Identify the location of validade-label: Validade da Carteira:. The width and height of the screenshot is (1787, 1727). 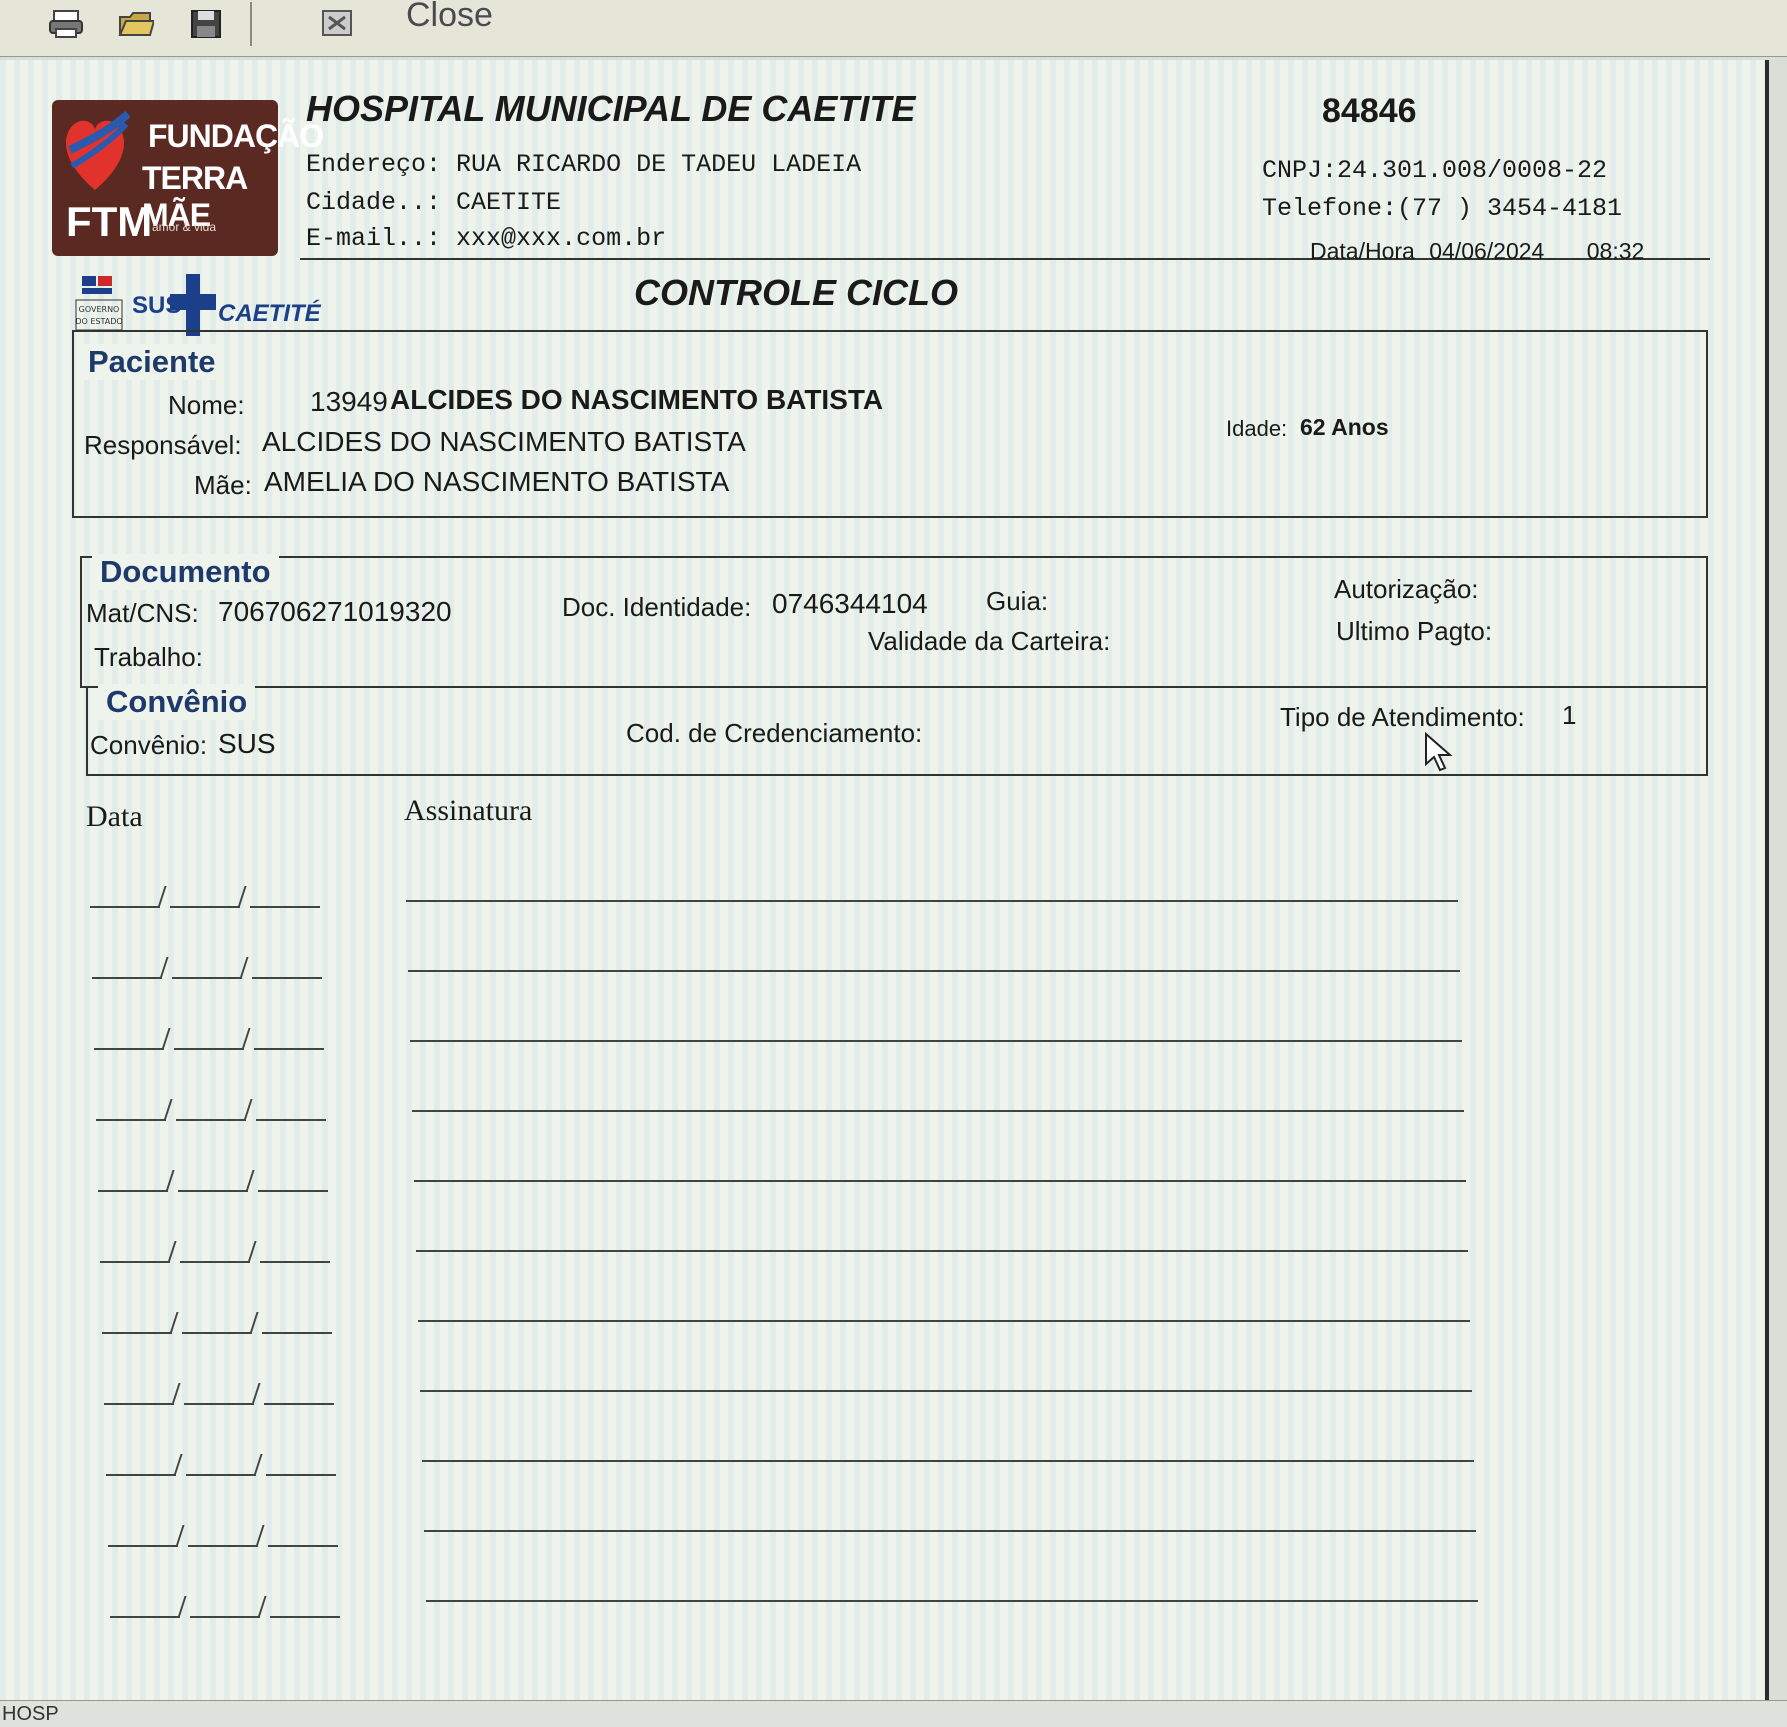
(989, 641).